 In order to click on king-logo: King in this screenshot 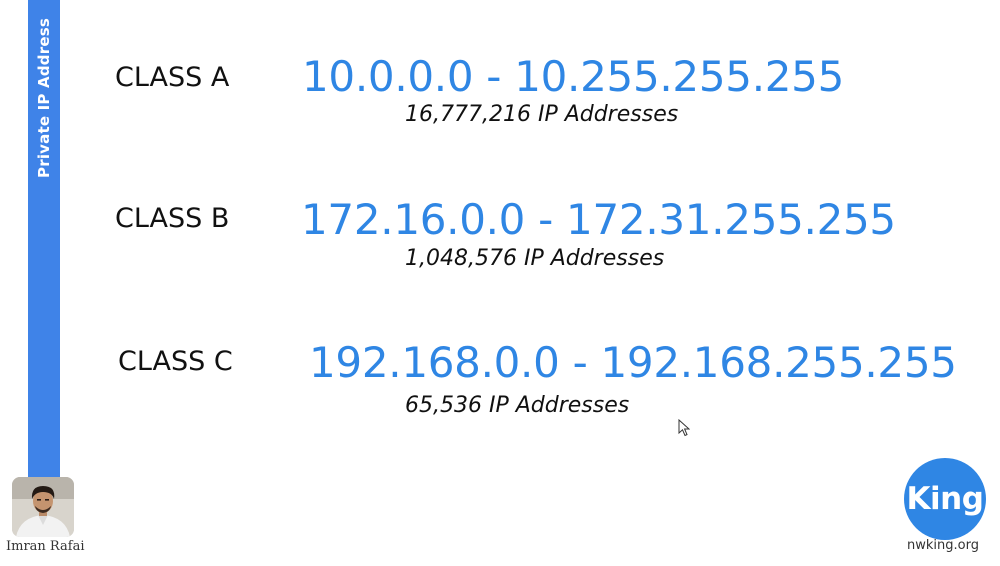, I will do `click(945, 499)`.